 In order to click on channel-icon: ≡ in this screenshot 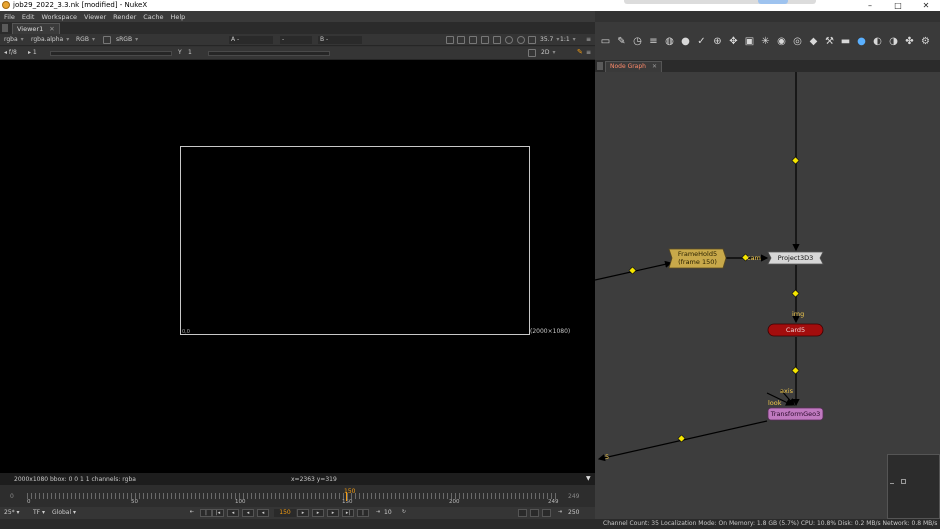, I will do `click(653, 41)`.